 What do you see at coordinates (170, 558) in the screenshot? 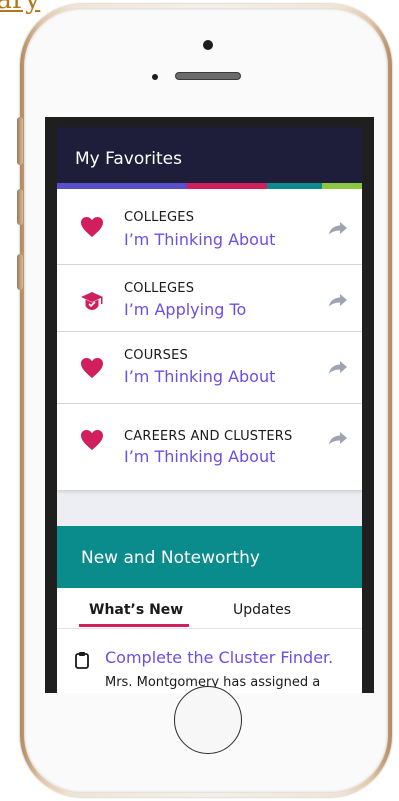
I see `news-title: New and Noteworthy` at bounding box center [170, 558].